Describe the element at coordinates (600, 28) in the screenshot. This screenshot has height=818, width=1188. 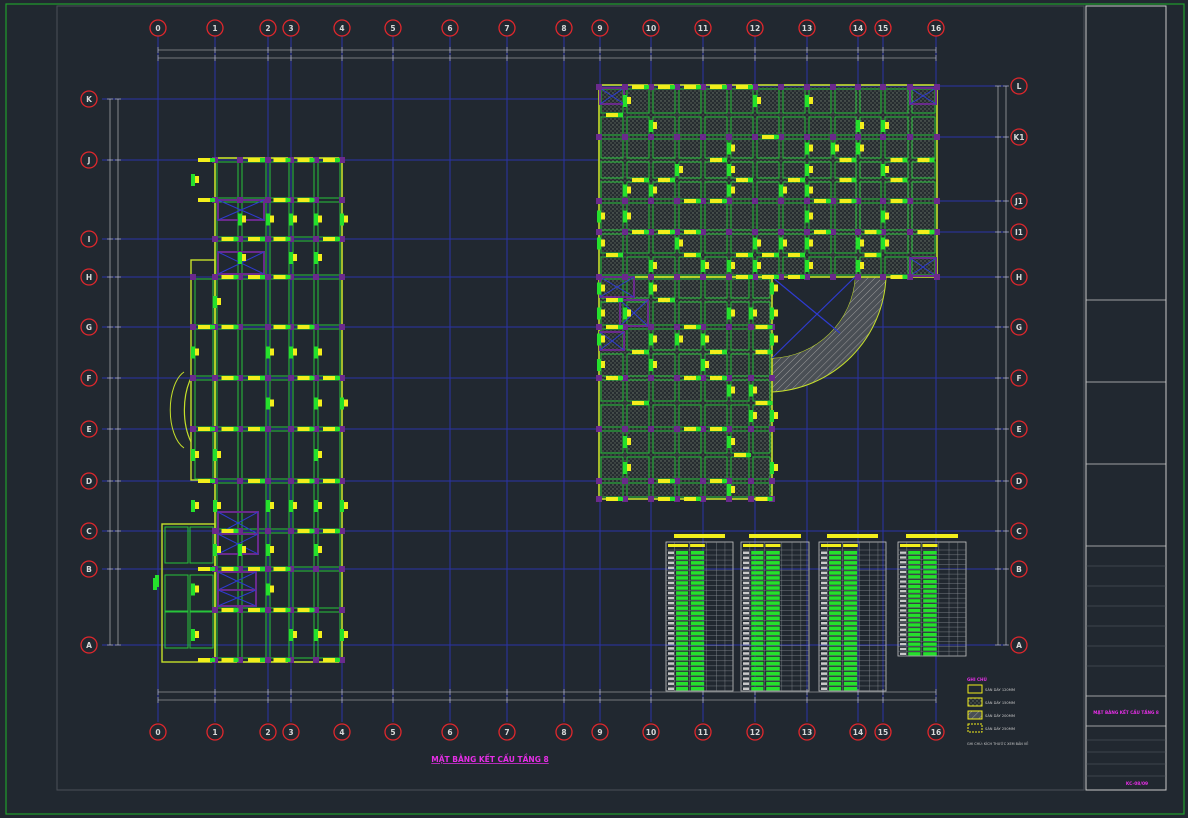
I see `grid-bubble-top-9: 9` at that location.